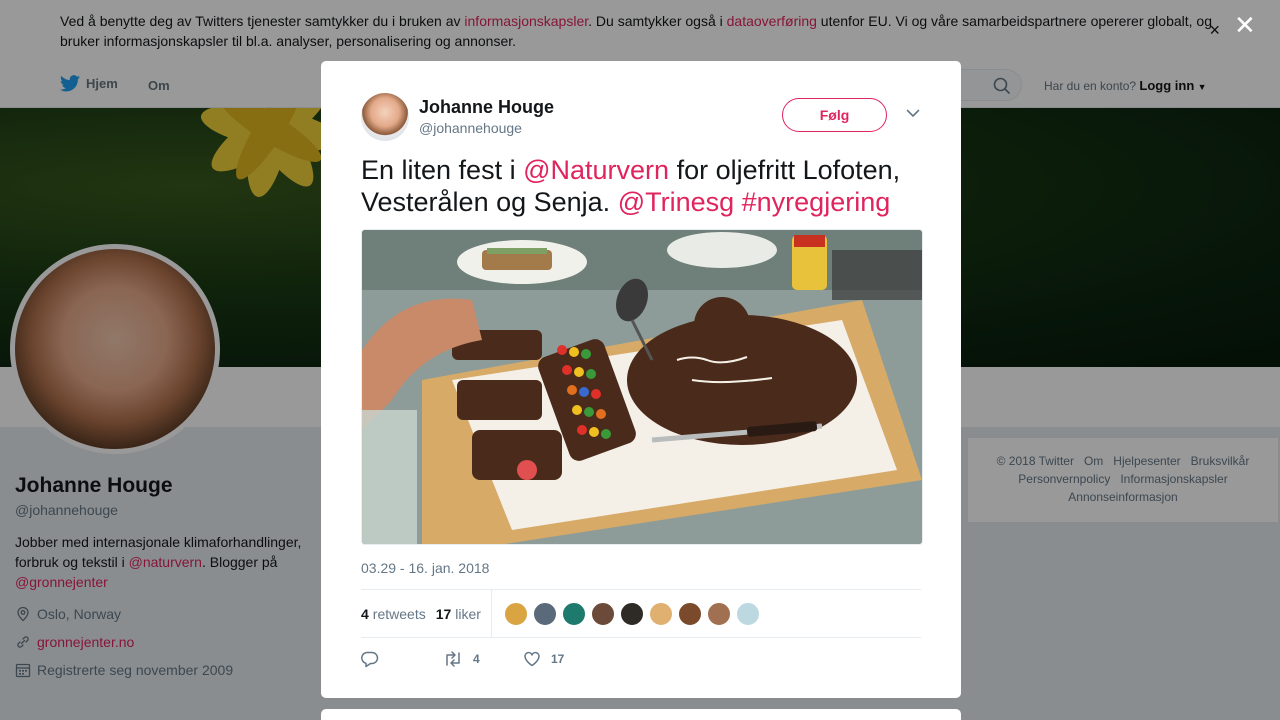  What do you see at coordinates (399, 613) in the screenshot?
I see `retweets-label: retweets` at bounding box center [399, 613].